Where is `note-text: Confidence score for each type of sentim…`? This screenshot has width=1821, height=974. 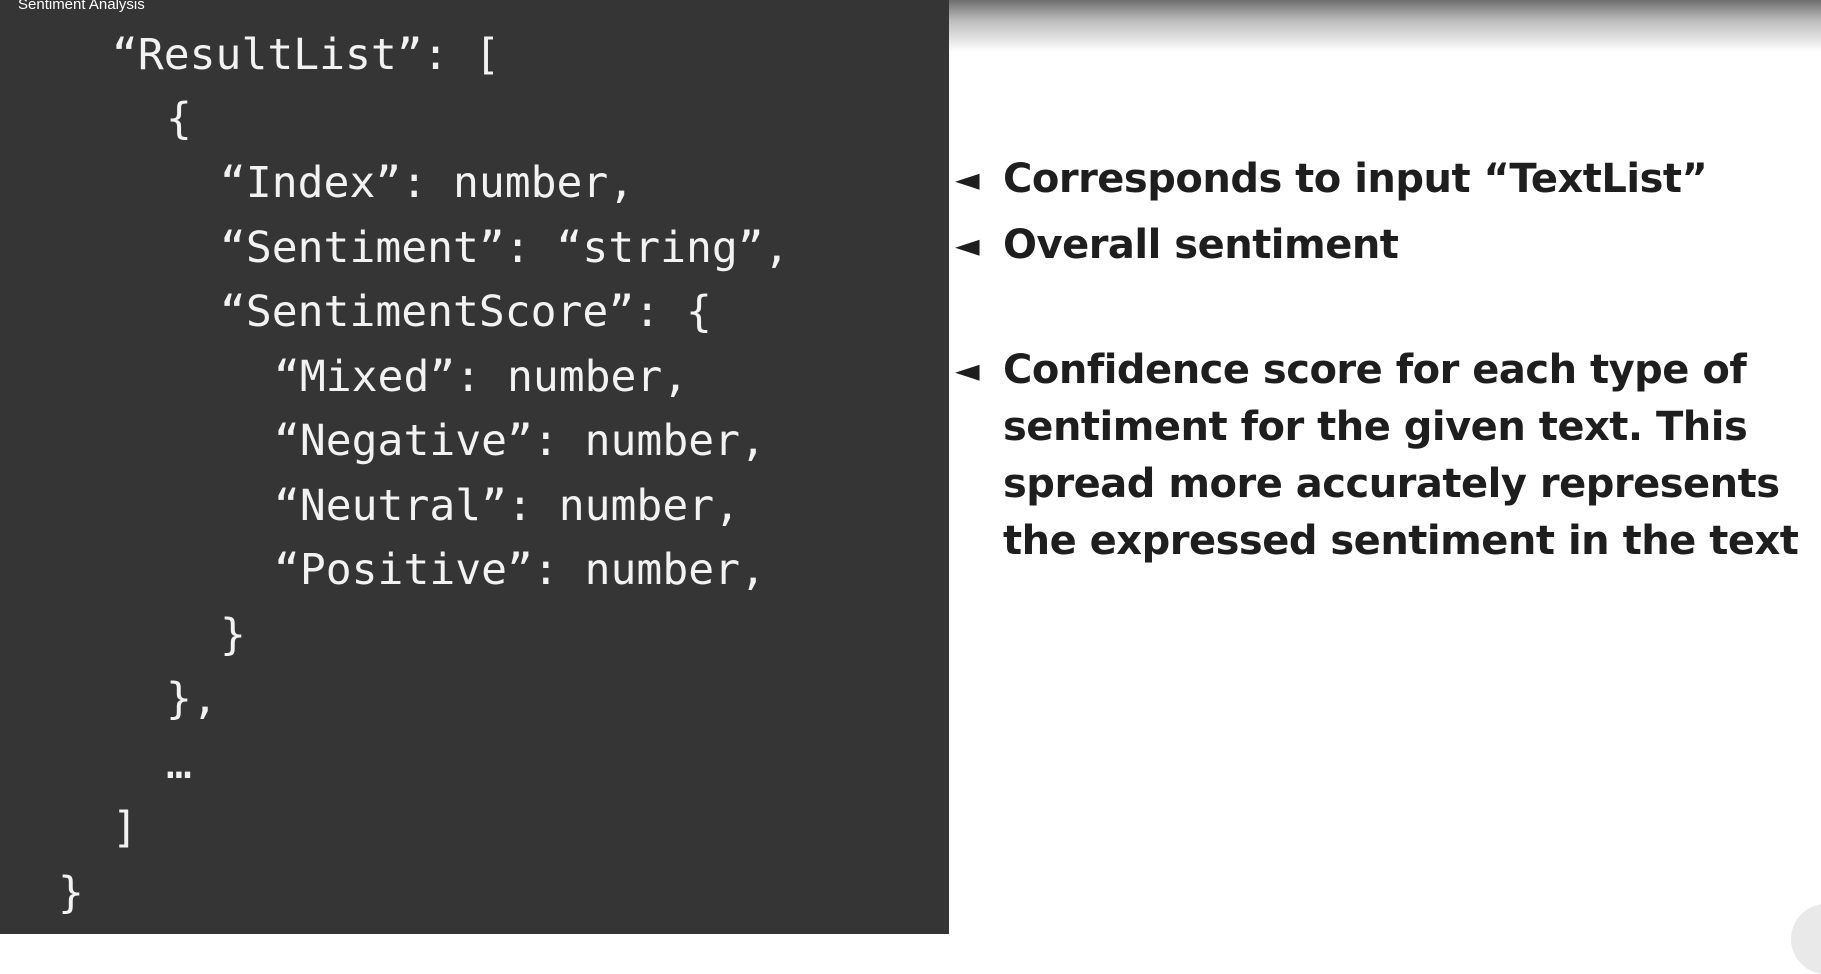
note-text: Confidence score for each type of sentim… is located at coordinates (1401, 455).